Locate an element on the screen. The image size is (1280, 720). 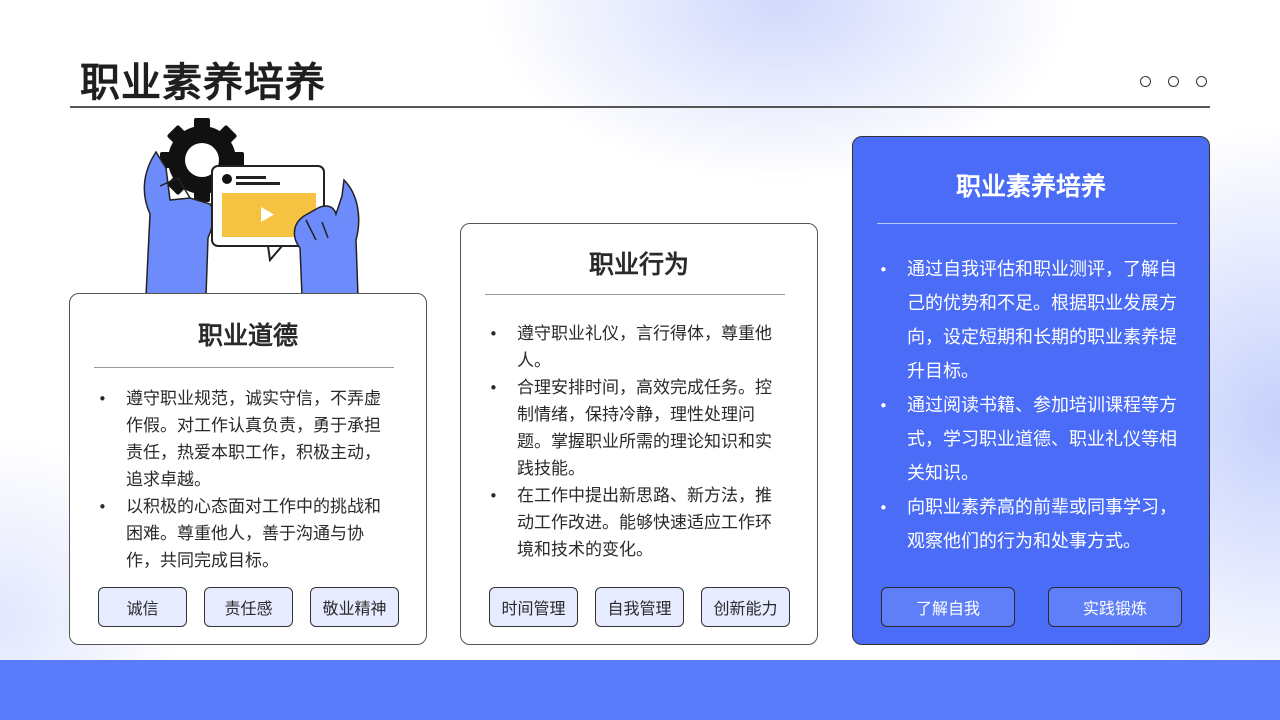
tag-practice: 实践锻炼 is located at coordinates (1115, 607).